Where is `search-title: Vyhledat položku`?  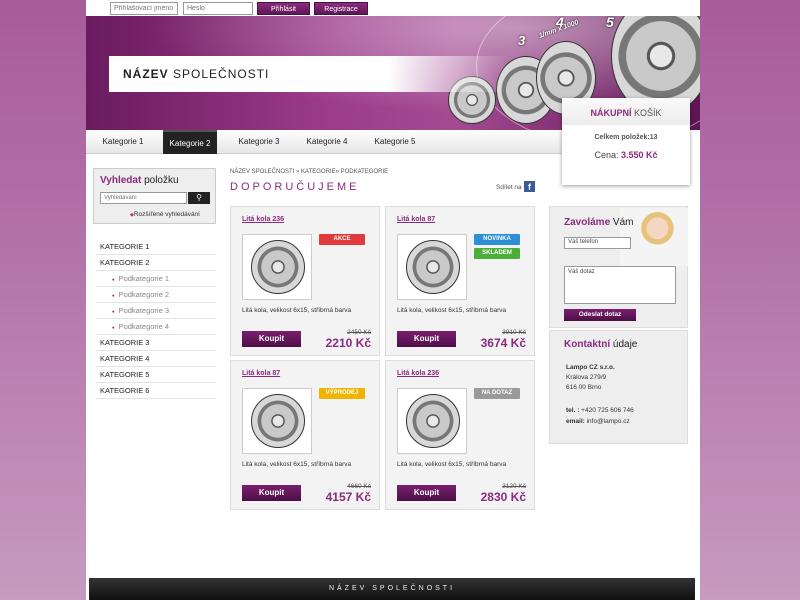 search-title: Vyhledat položku is located at coordinates (139, 180).